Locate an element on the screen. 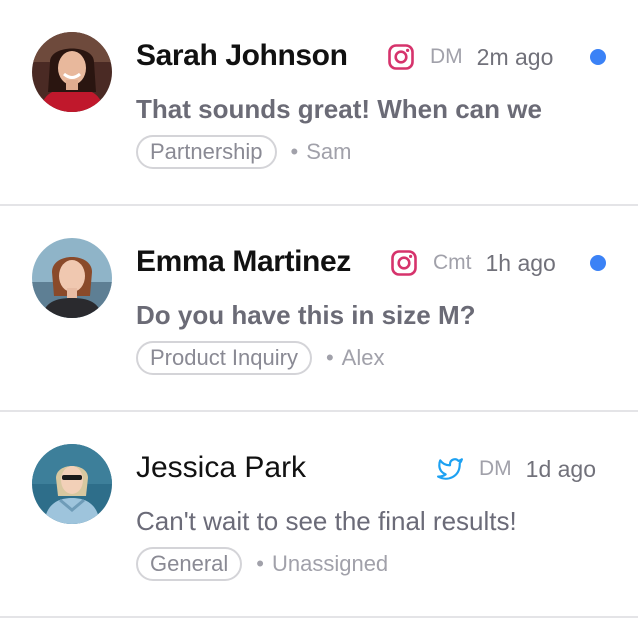 The width and height of the screenshot is (638, 618). tag-badge: Partnership is located at coordinates (206, 152).